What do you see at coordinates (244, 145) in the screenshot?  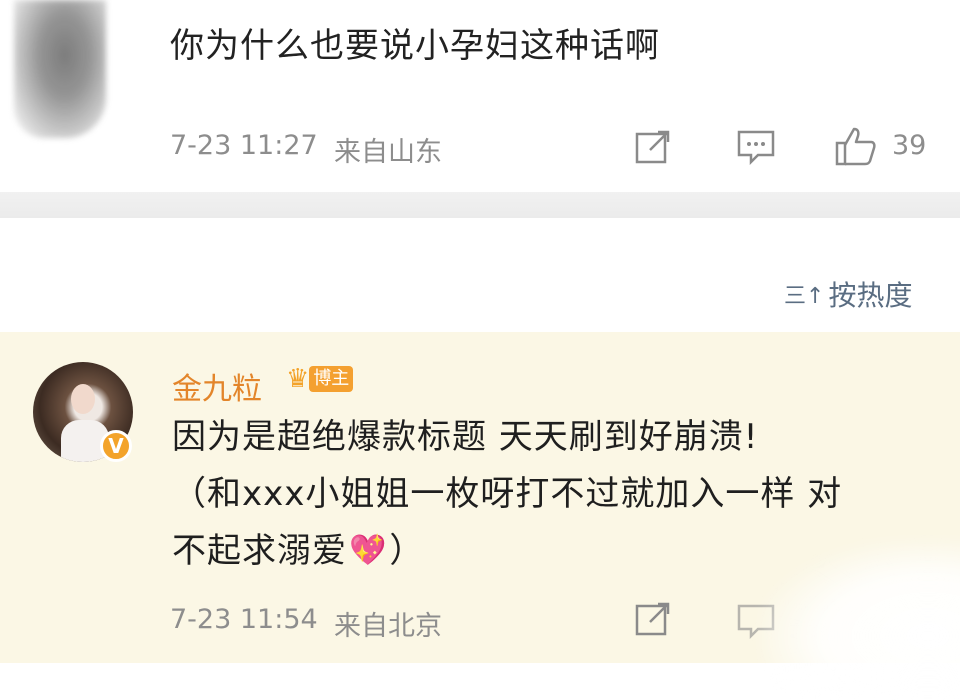 I see `comment-time: 7-23 11:27` at bounding box center [244, 145].